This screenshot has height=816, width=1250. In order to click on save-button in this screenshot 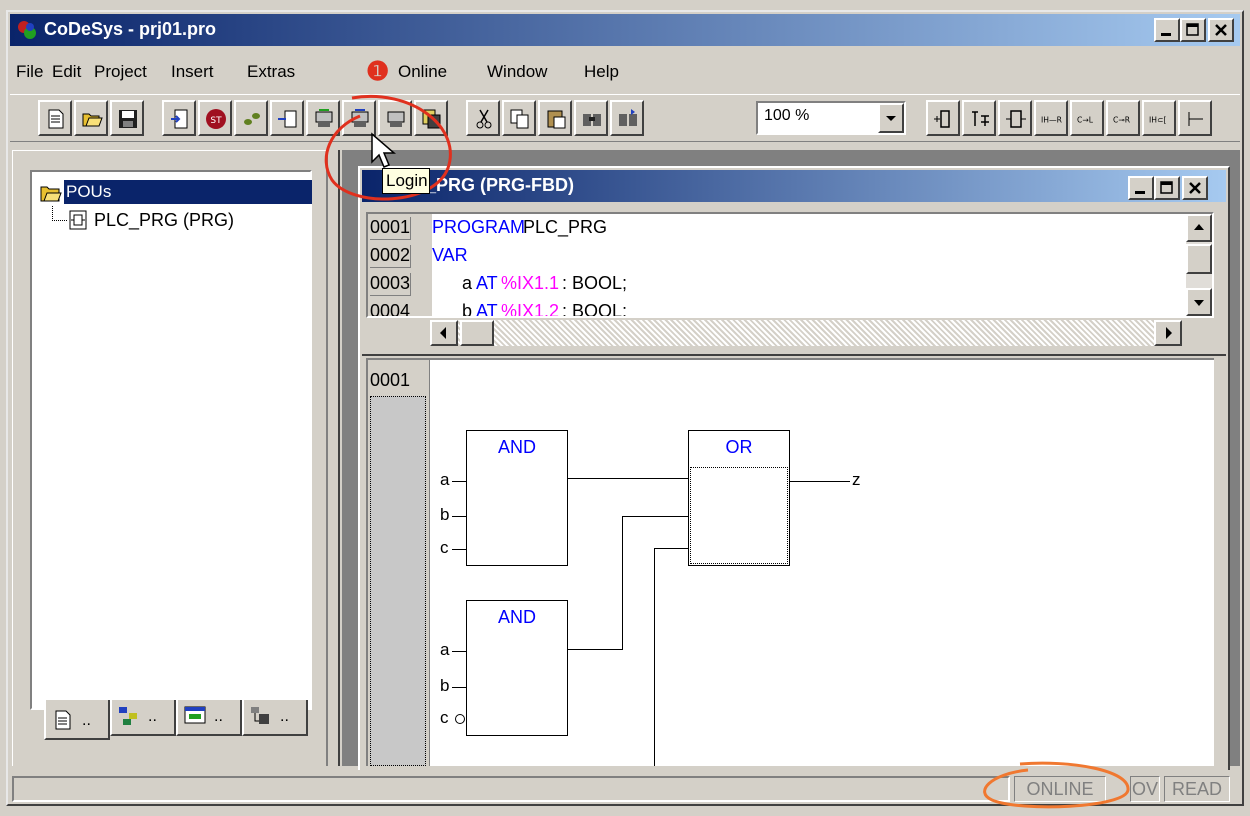, I will do `click(127, 118)`.